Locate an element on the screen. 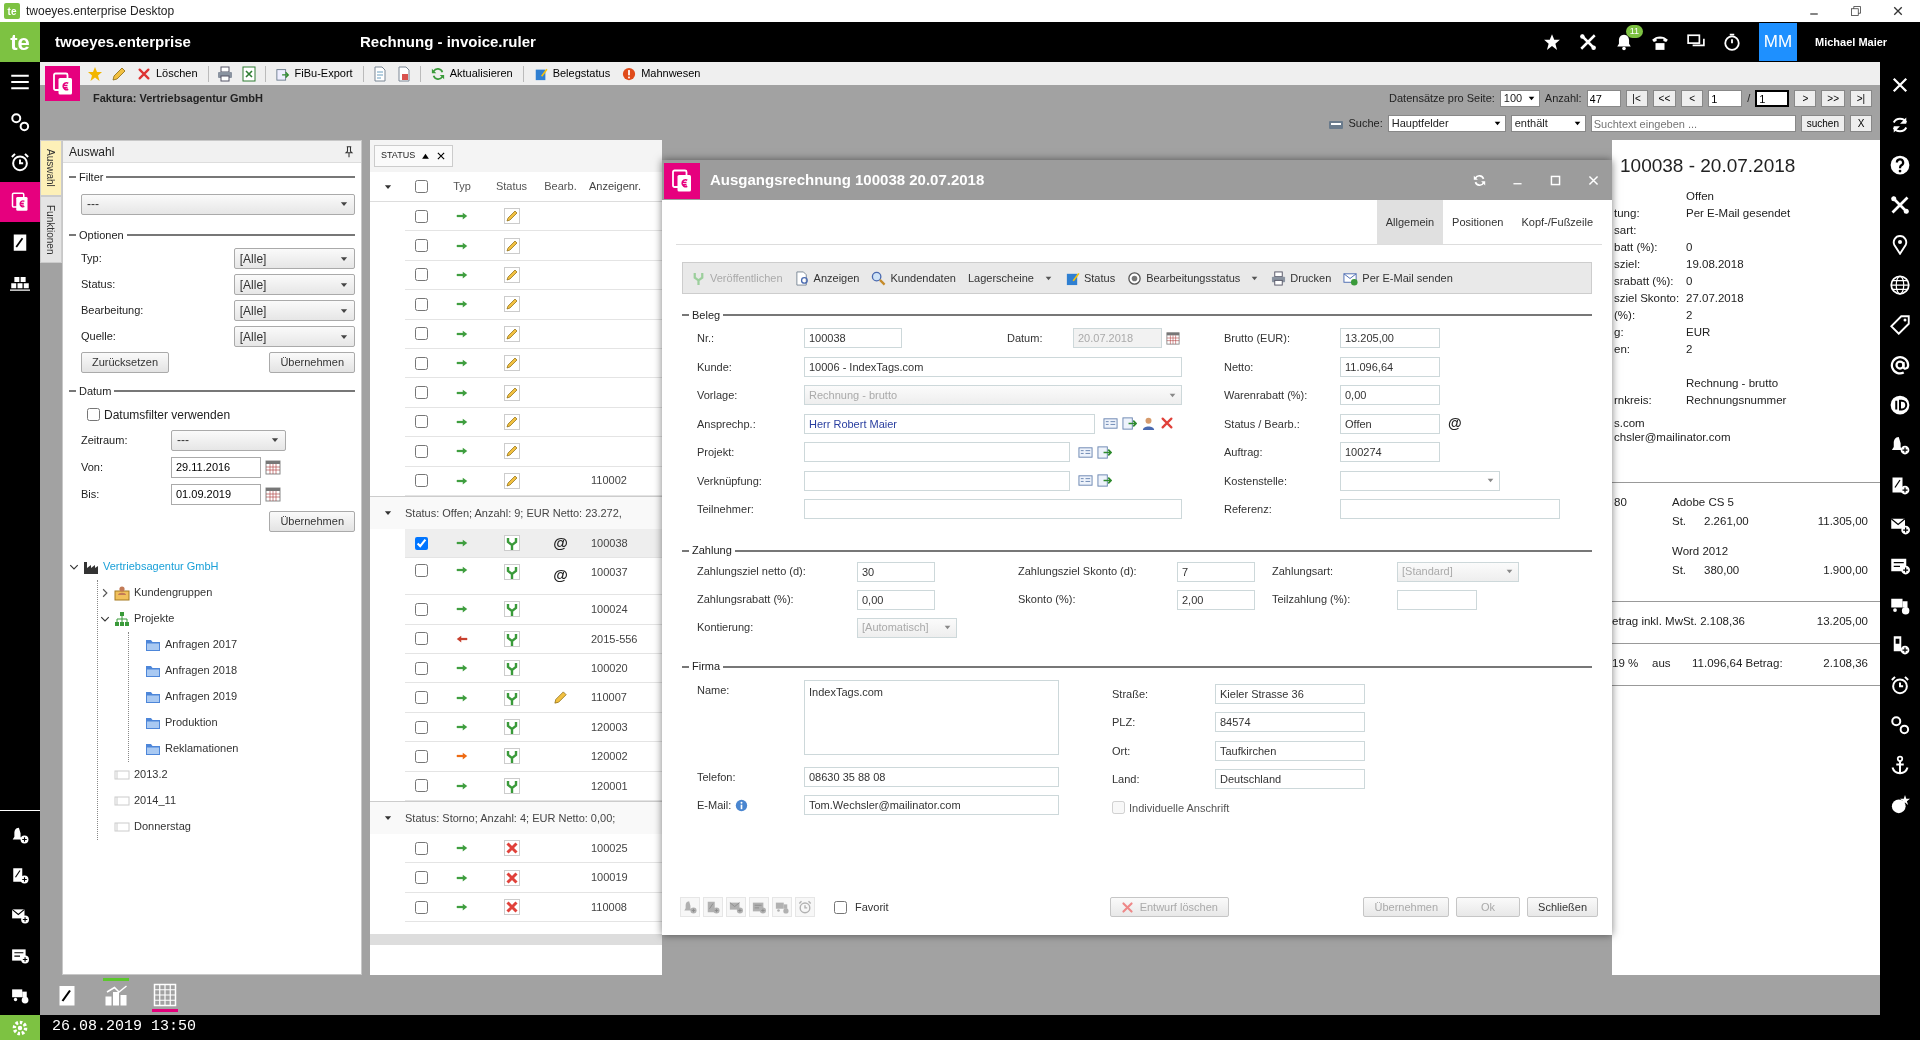 The image size is (1920, 1040). search-field-select: Hauptfelder is located at coordinates (1446, 123).